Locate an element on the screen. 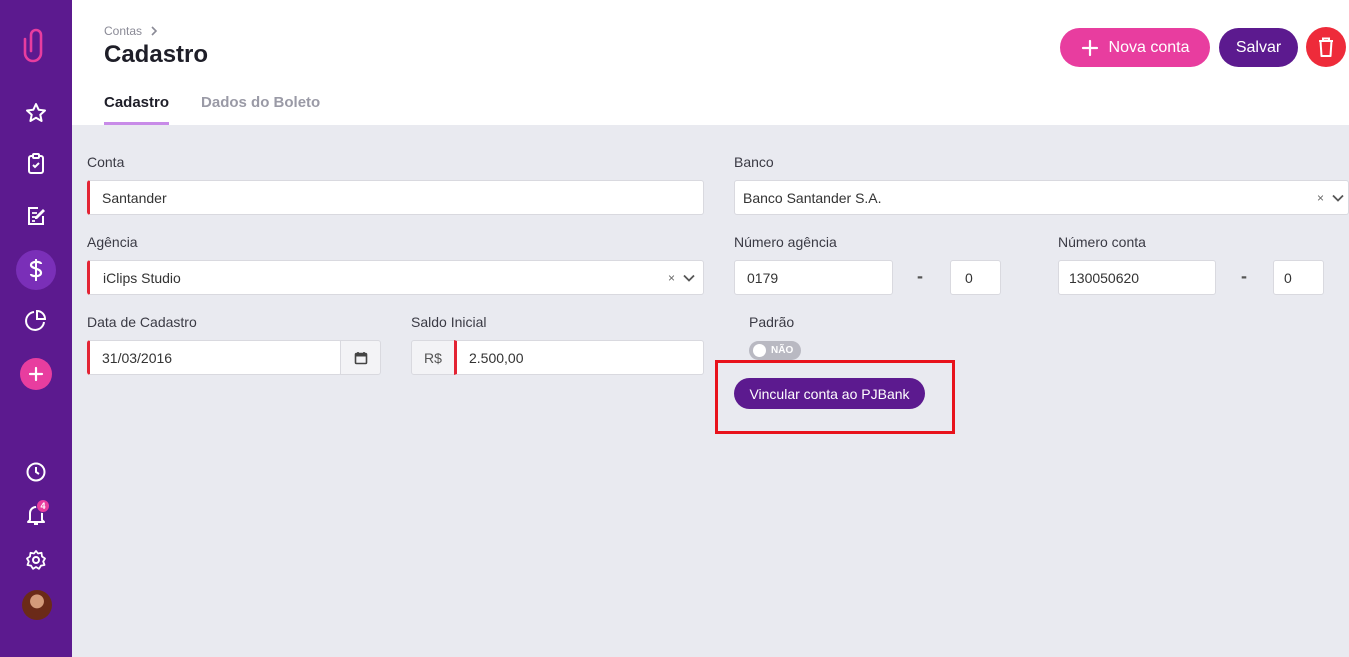 This screenshot has height=657, width=1349. numero-conta-value: 130050620 is located at coordinates (1104, 277).